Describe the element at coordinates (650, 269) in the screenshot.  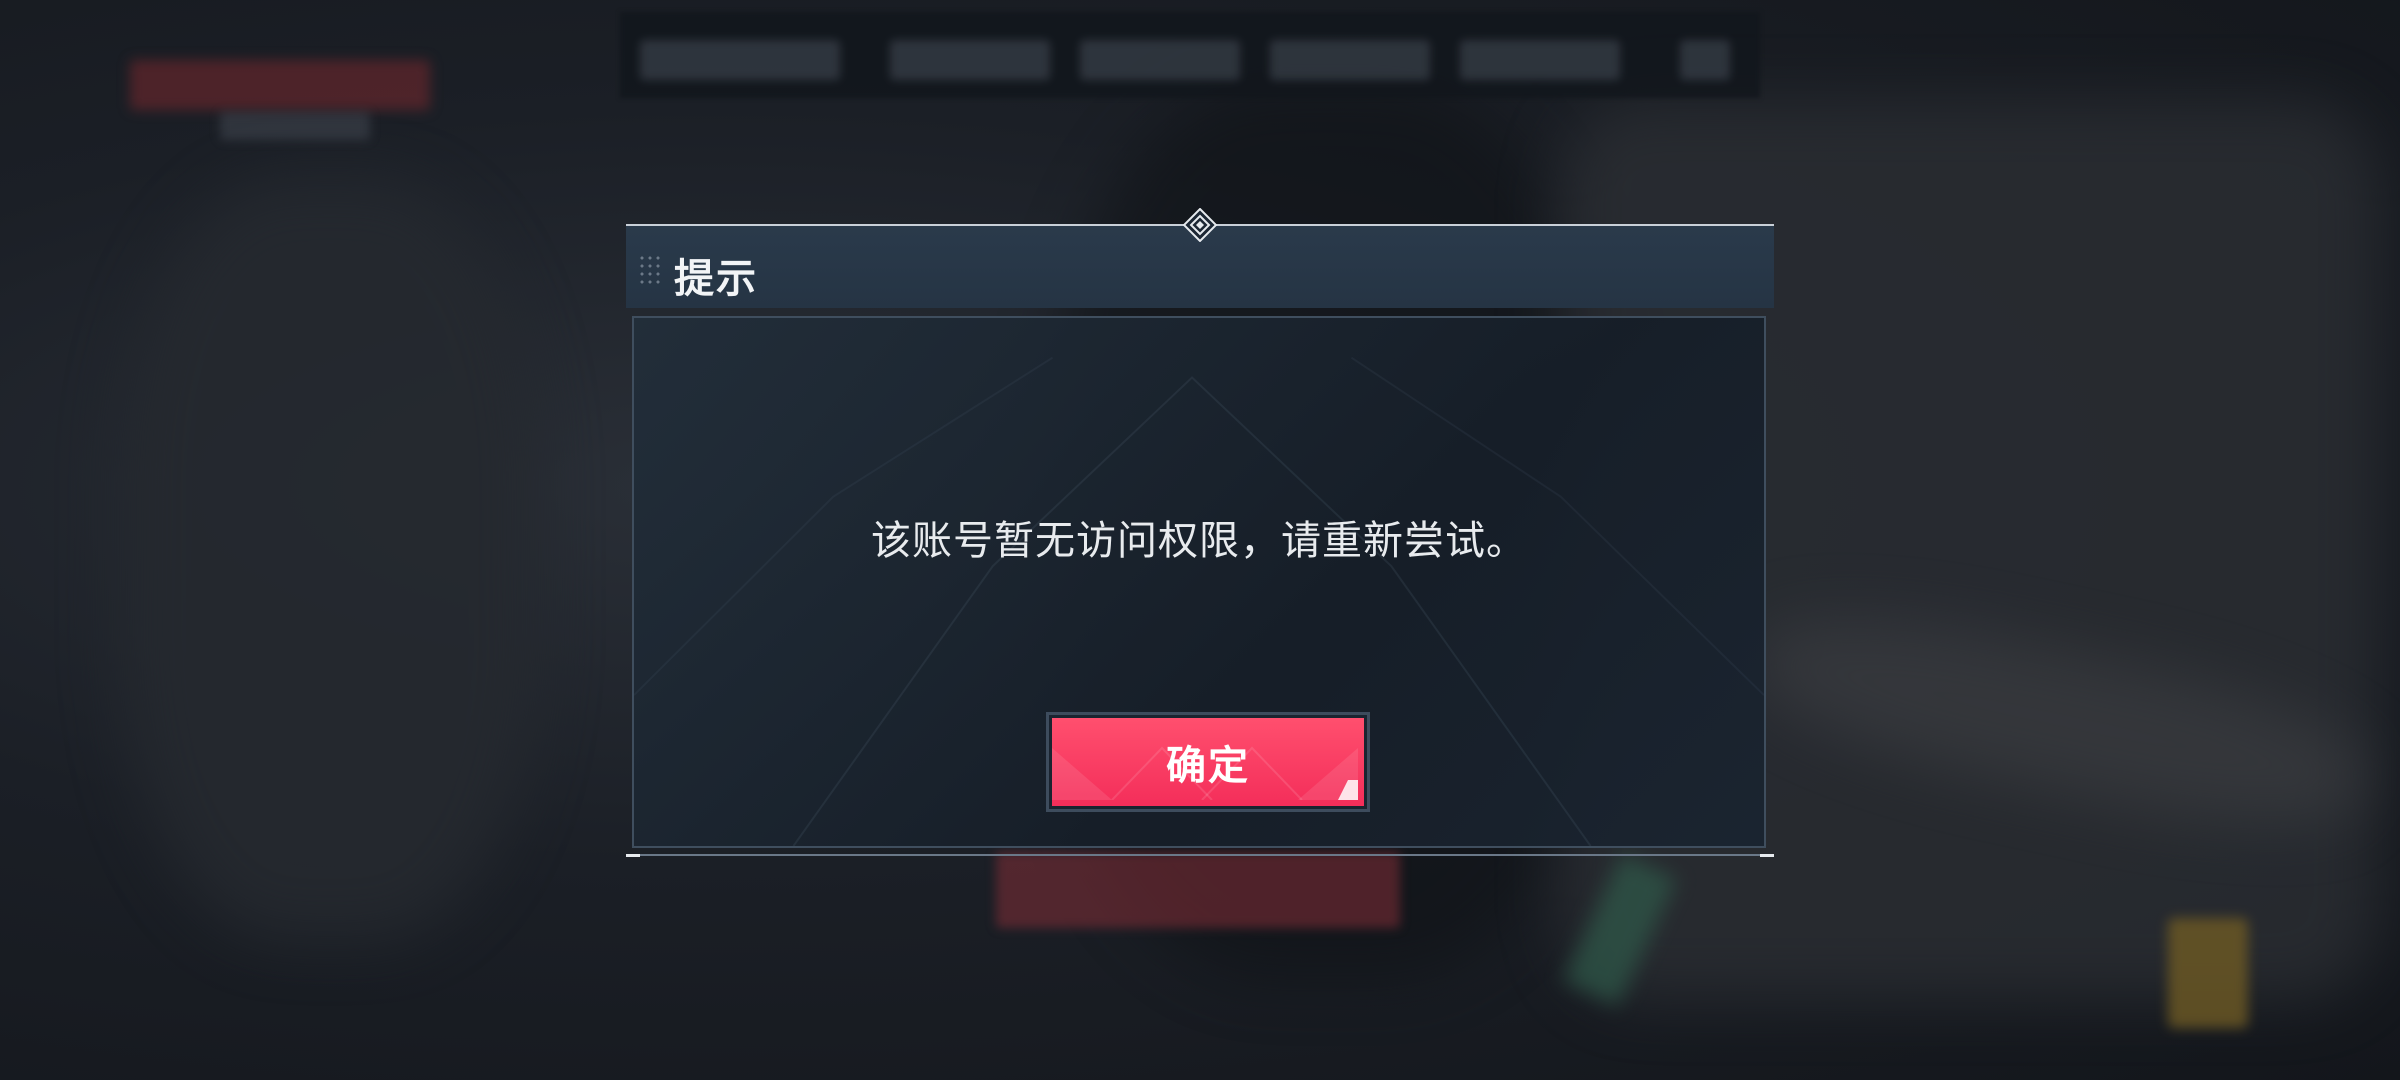
I see `grip-dots-icon` at that location.